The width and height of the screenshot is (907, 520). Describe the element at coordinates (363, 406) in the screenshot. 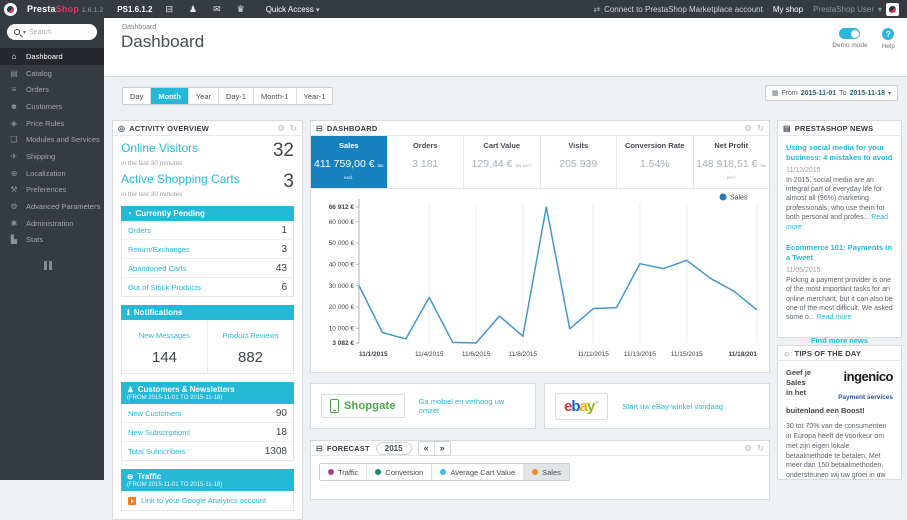

I see `shopgate-logo: Shopgate` at that location.